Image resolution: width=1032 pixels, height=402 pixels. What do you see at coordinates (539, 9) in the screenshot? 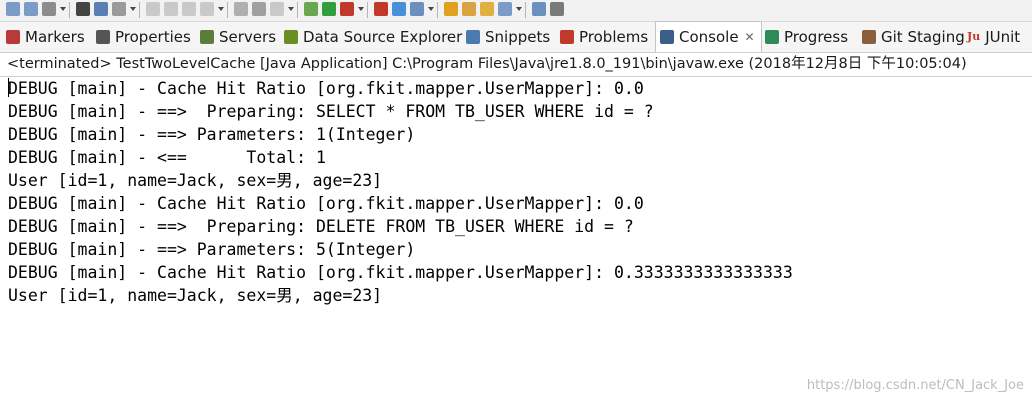
I see `back-icon` at bounding box center [539, 9].